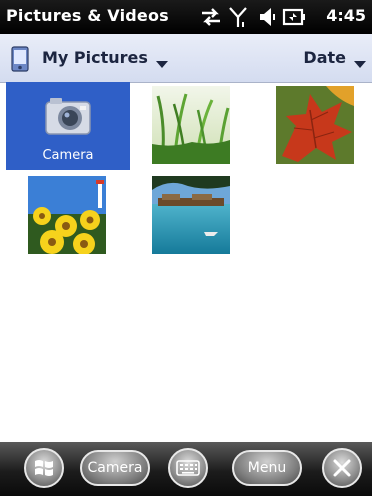 The image size is (372, 496). What do you see at coordinates (294, 17) in the screenshot?
I see `battery-icon` at bounding box center [294, 17].